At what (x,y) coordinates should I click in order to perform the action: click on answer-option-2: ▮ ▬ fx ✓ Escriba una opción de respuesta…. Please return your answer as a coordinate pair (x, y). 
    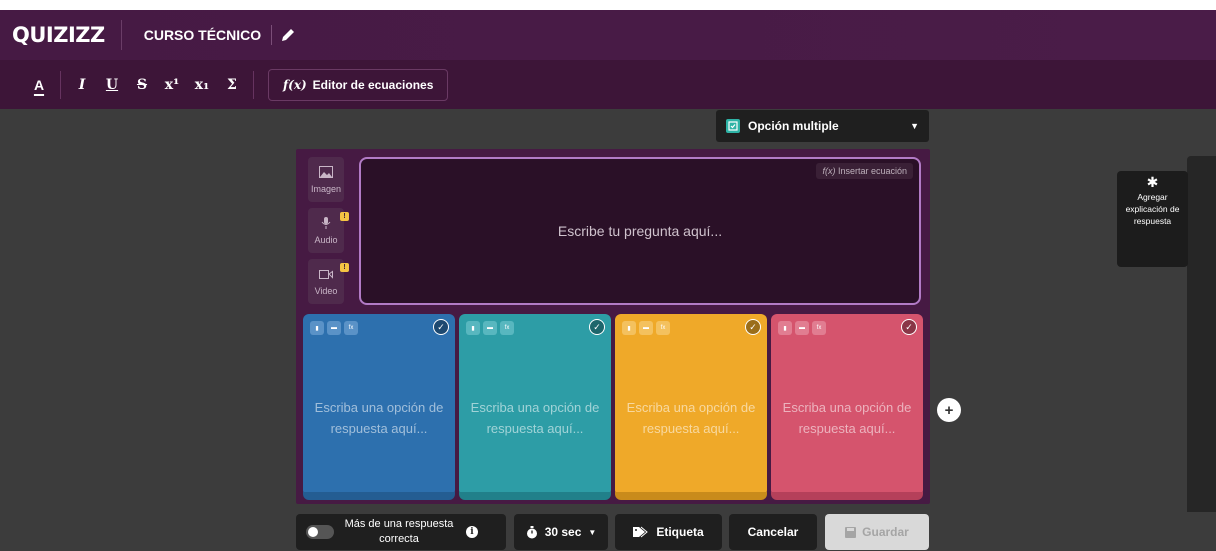
    Looking at the image, I should click on (535, 407).